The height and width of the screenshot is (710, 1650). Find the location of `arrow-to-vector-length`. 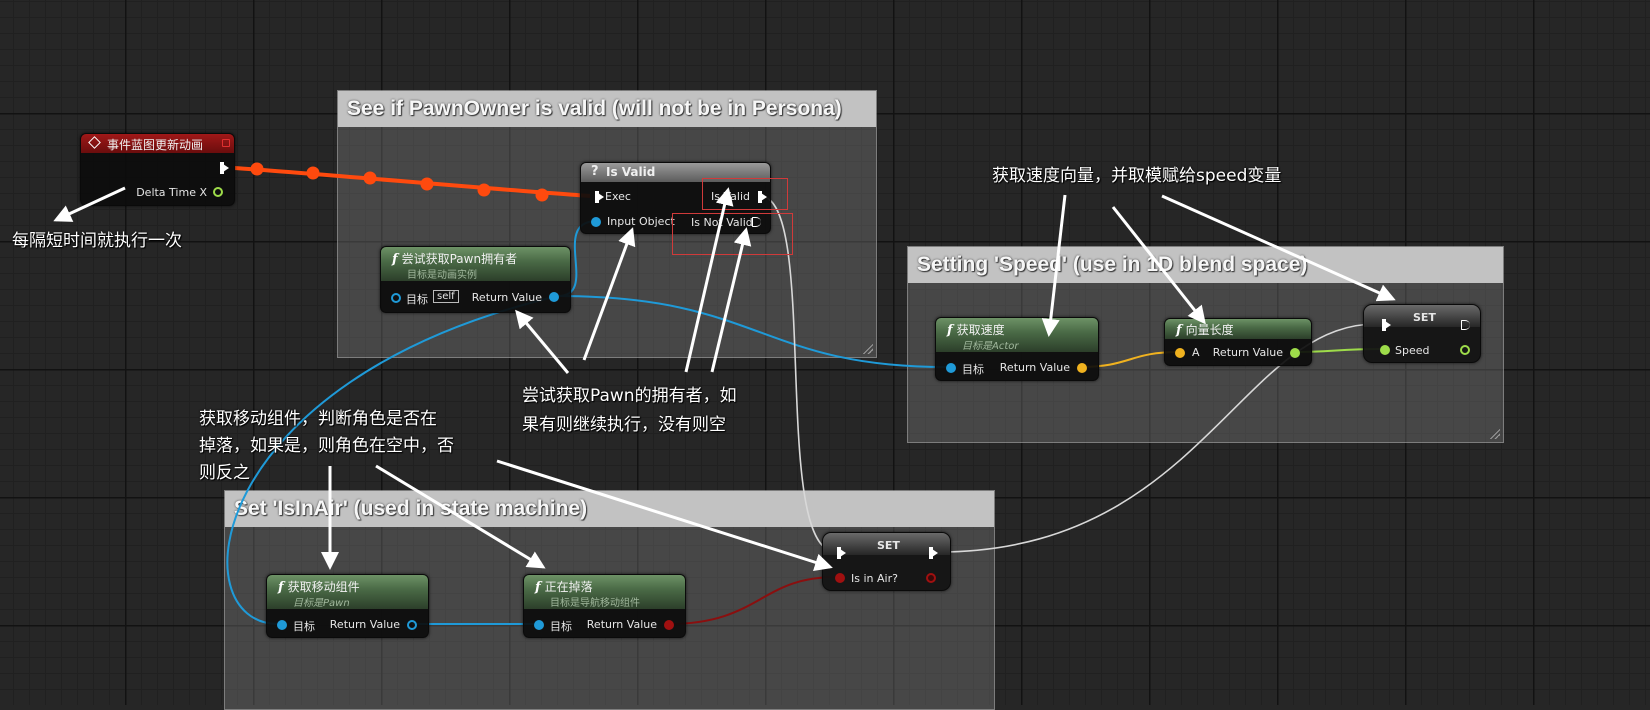

arrow-to-vector-length is located at coordinates (1158, 265).